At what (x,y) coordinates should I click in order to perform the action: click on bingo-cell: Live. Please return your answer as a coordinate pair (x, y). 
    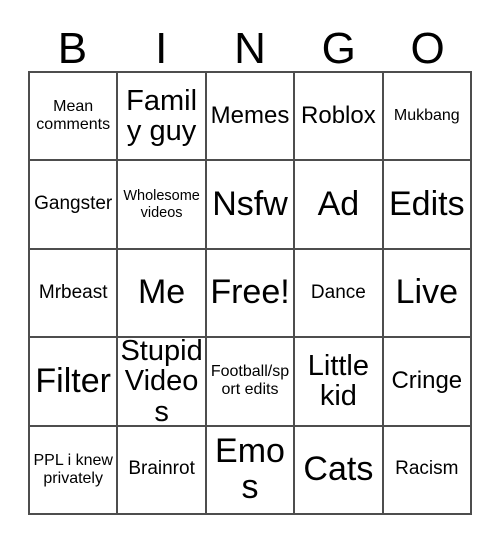
    Looking at the image, I should click on (427, 294).